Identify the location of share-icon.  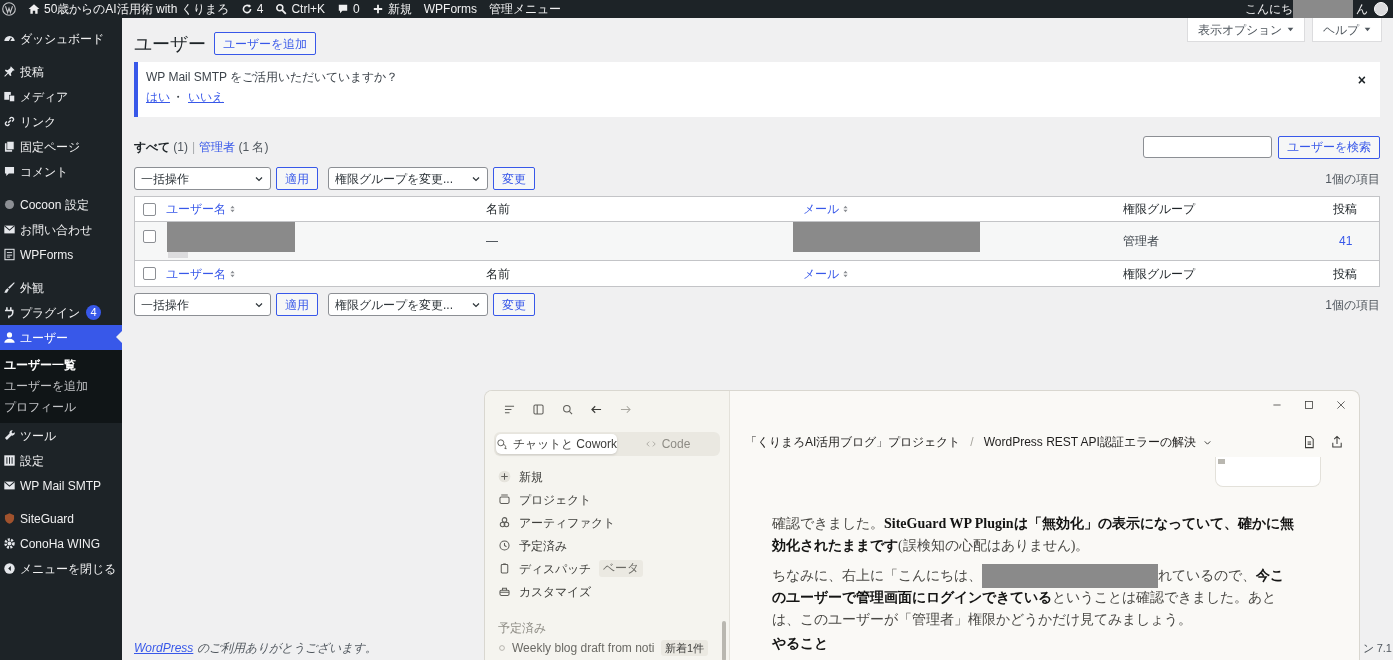
(1337, 442).